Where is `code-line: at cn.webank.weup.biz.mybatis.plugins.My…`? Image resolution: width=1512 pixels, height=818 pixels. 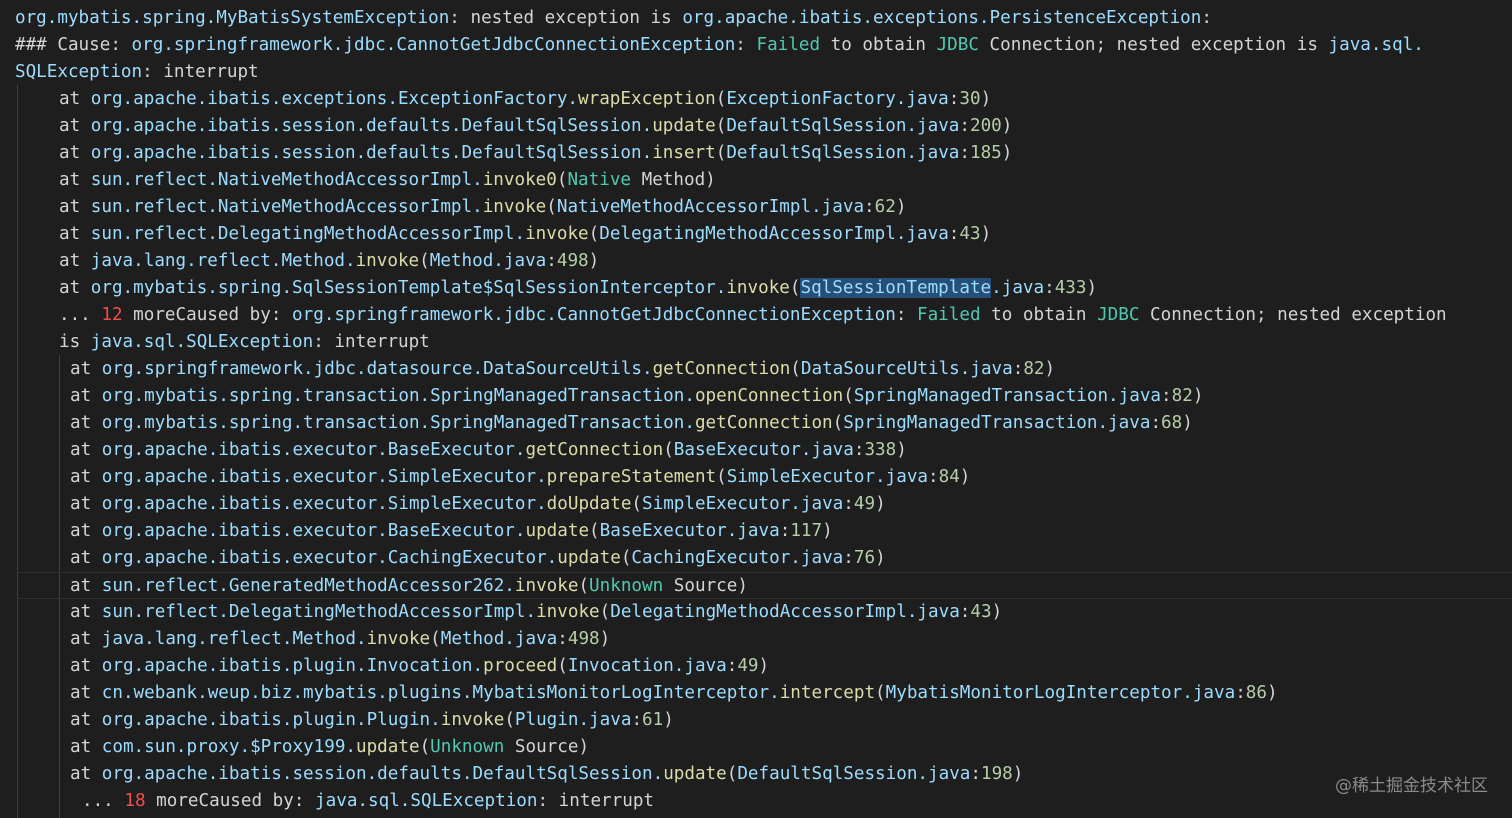 code-line: at cn.webank.weup.biz.mybatis.plugins.My… is located at coordinates (639, 693).